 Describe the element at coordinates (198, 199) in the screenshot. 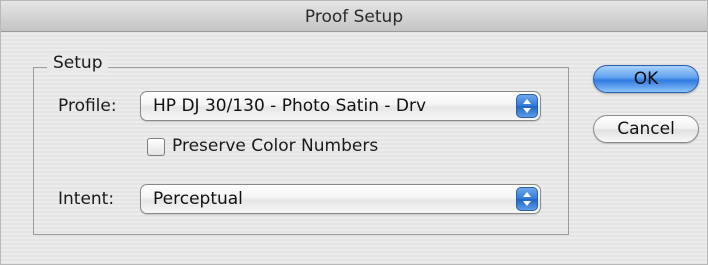

I see `intent-popup-value: Perceptual` at that location.